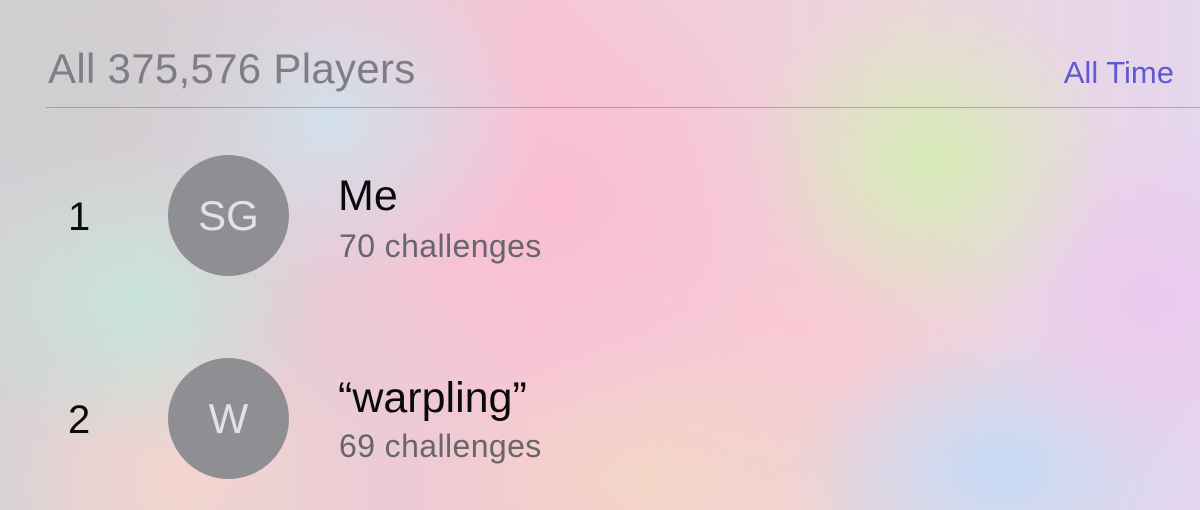 The image size is (1200, 510). I want to click on avatar-initials: W, so click(228, 418).